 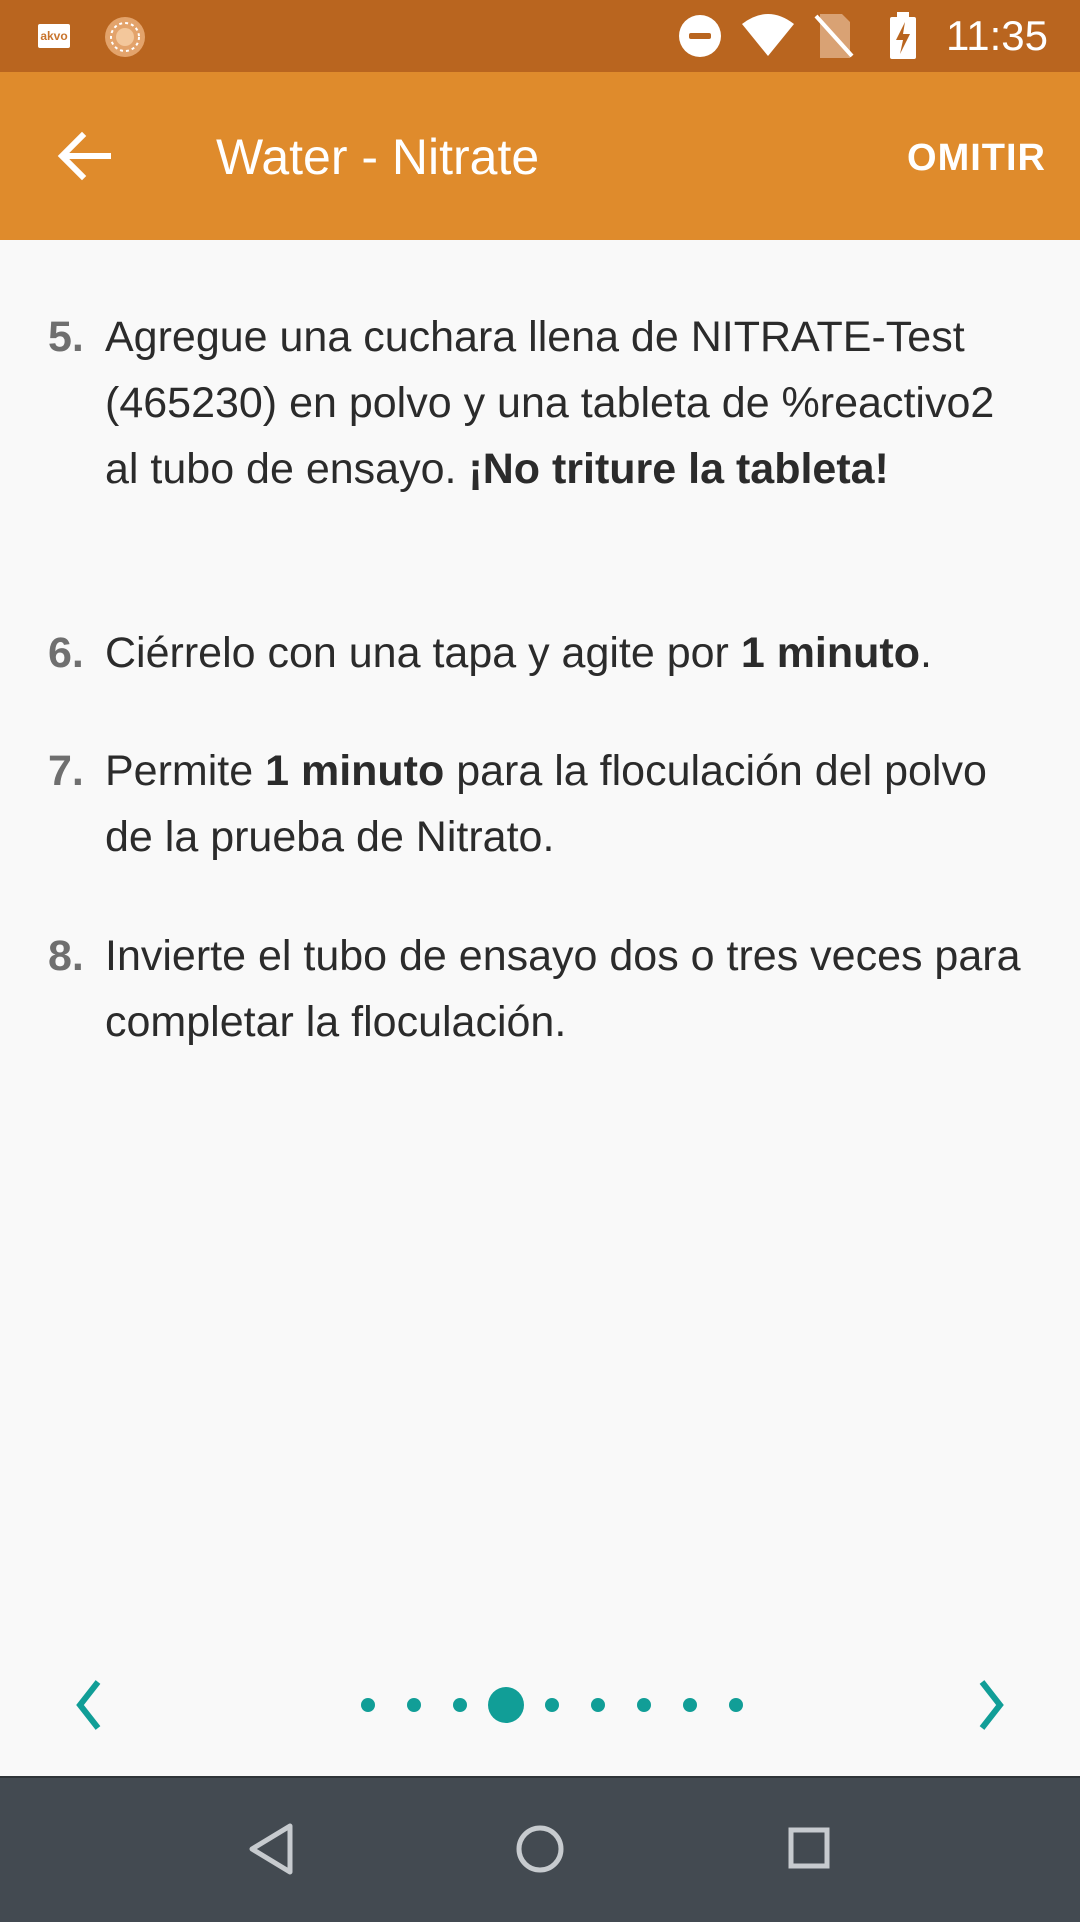 I want to click on home-circle-icon, so click(x=540, y=1851).